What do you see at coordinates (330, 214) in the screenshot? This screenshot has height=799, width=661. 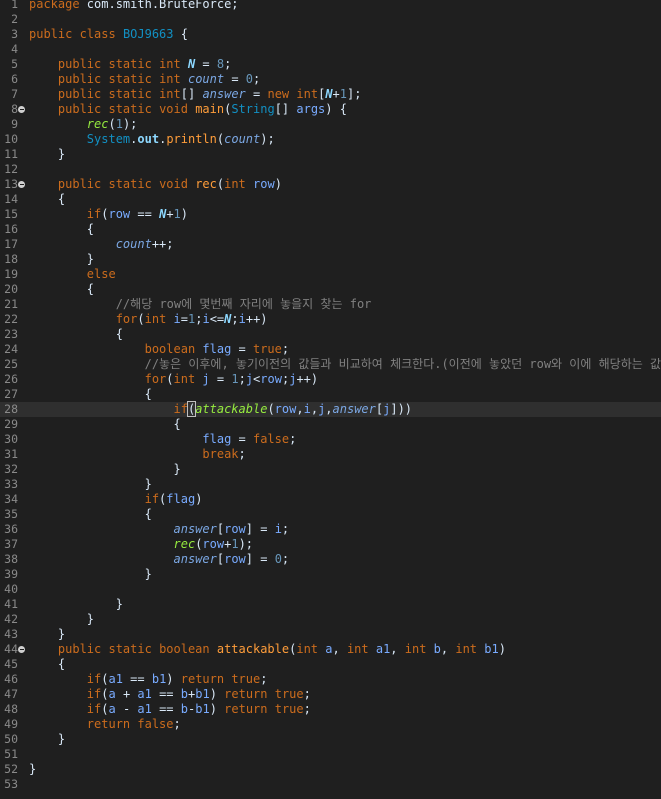 I see `code-line: 15 if(row == N+1)` at bounding box center [330, 214].